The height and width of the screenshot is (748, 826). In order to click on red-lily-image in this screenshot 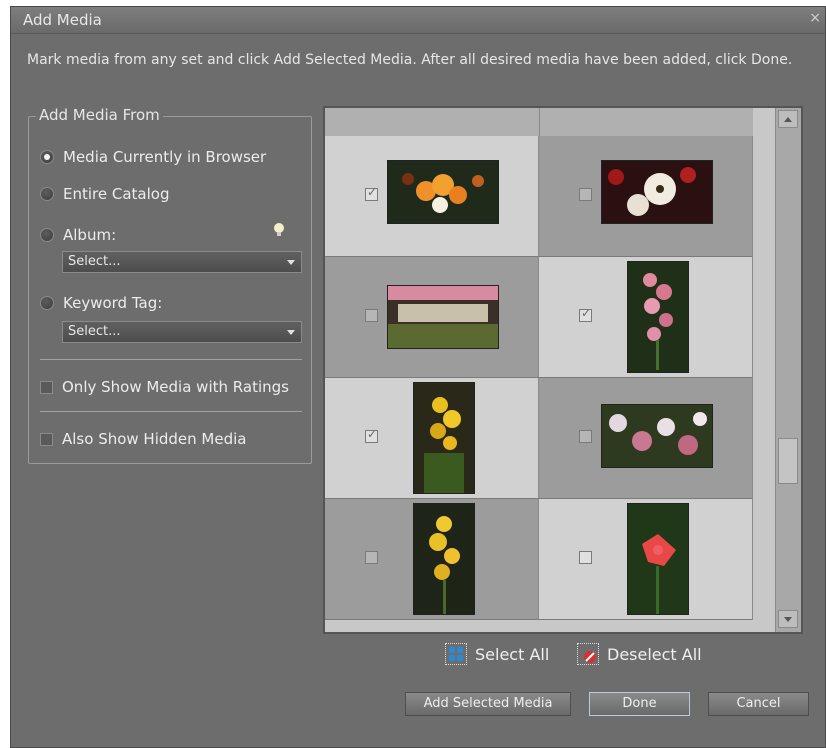, I will do `click(658, 559)`.